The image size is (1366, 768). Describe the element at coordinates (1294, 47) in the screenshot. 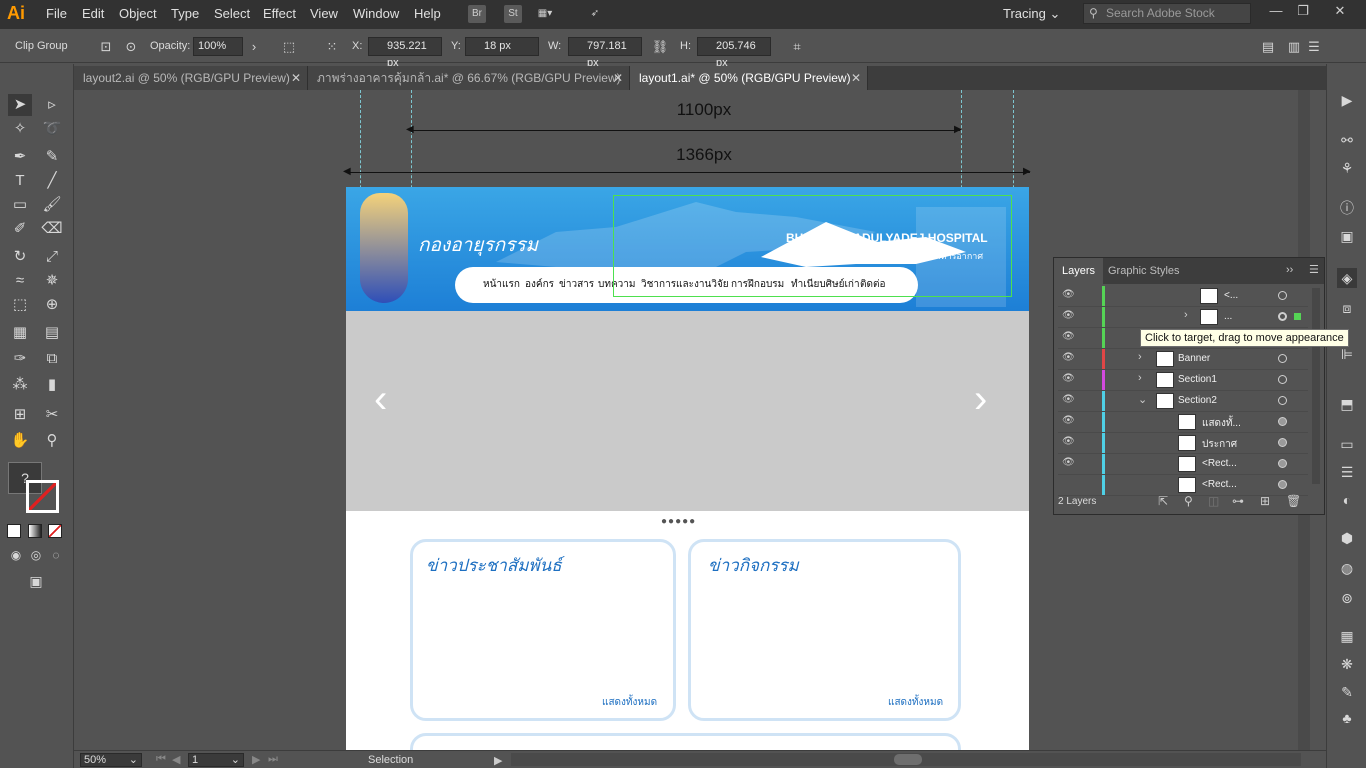

I see `align-panel-icon: ▥` at that location.